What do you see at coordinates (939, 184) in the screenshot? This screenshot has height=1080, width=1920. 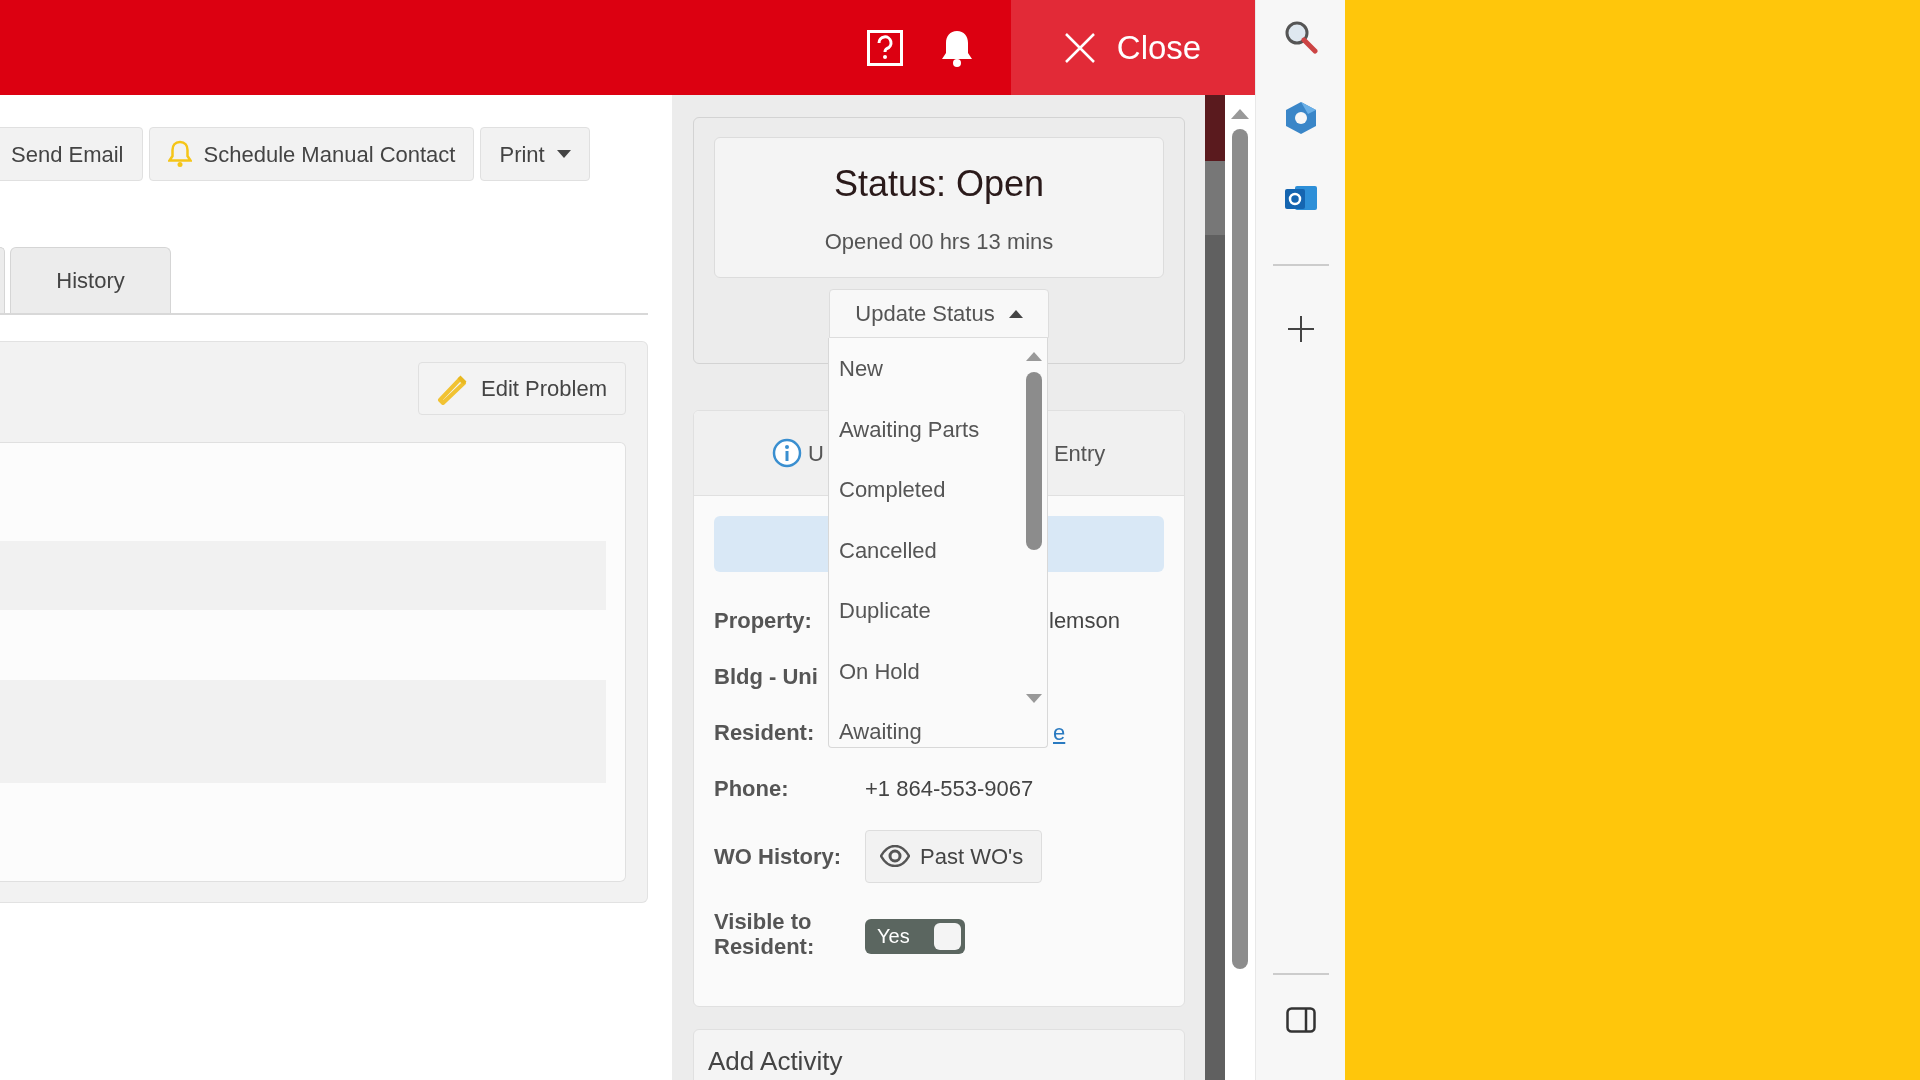 I see `status-title: Status: Open` at bounding box center [939, 184].